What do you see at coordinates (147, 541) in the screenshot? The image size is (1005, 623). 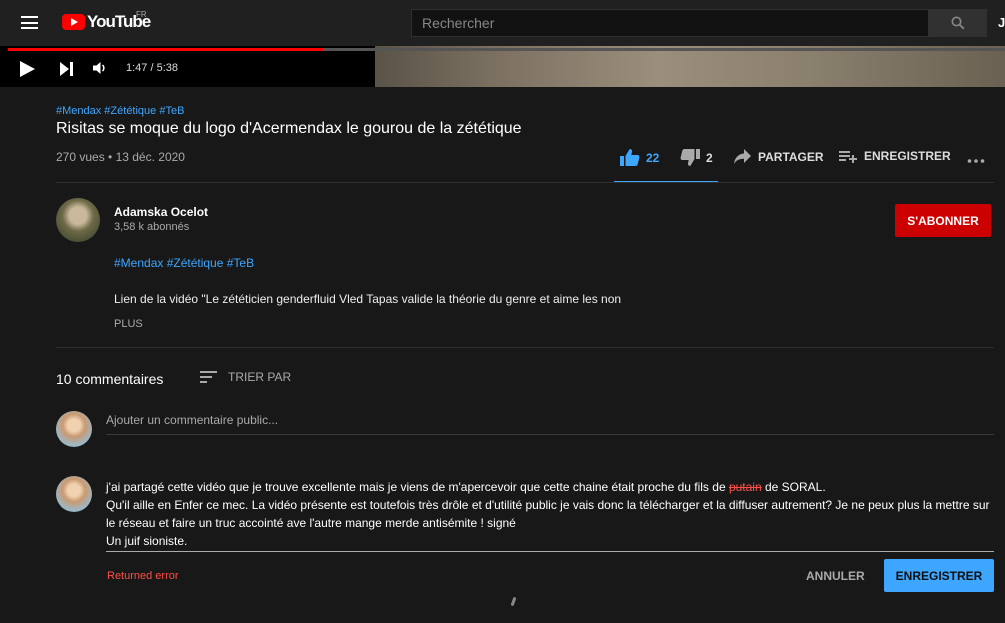 I see `draft-line: Un juif sioniste.` at bounding box center [147, 541].